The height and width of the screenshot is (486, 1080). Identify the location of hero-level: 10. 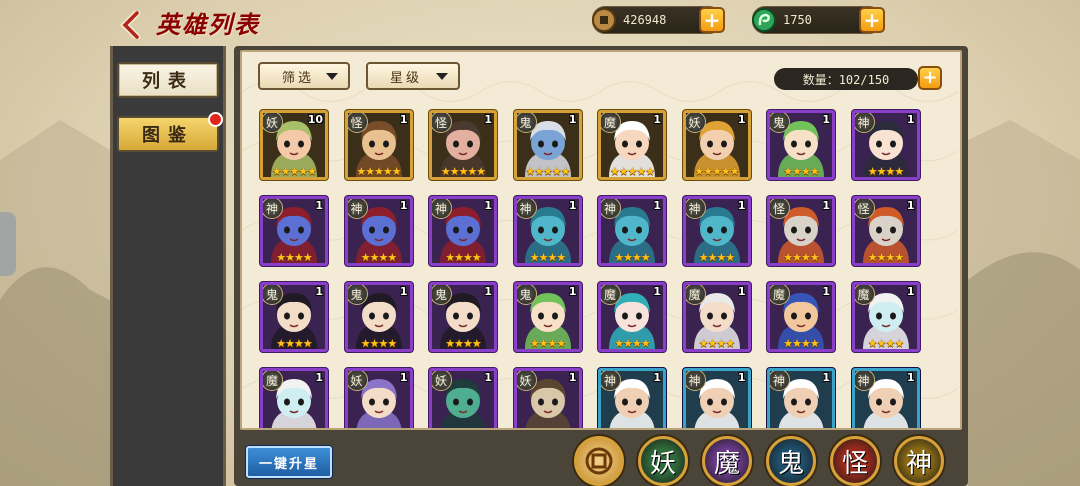
(315, 119).